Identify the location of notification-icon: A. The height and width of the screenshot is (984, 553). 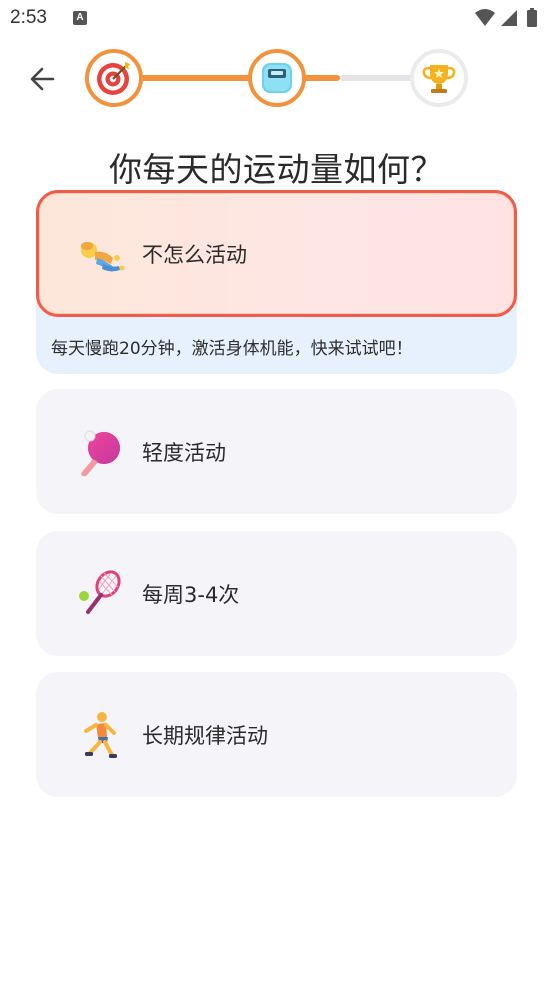
(80, 18).